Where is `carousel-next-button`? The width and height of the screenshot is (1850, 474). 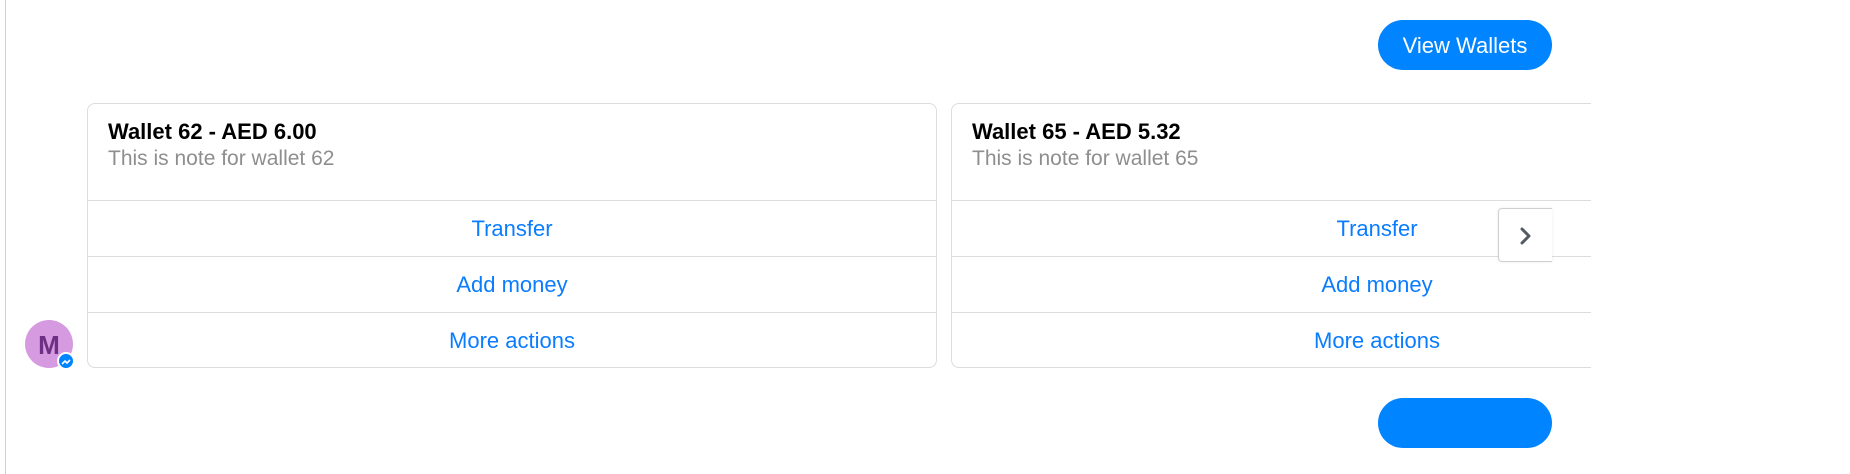 carousel-next-button is located at coordinates (1525, 235).